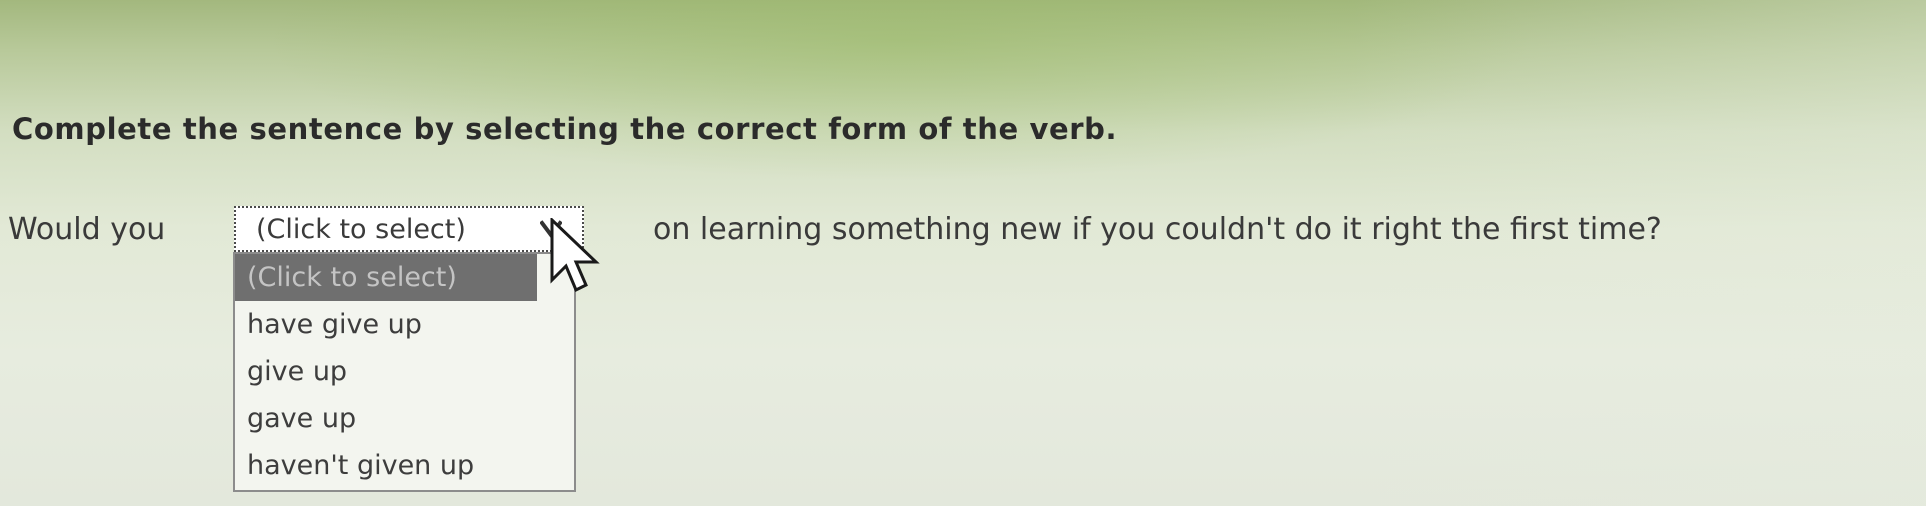 The image size is (1926, 506). What do you see at coordinates (361, 229) in the screenshot?
I see `verb-select-value: (Click to select)` at bounding box center [361, 229].